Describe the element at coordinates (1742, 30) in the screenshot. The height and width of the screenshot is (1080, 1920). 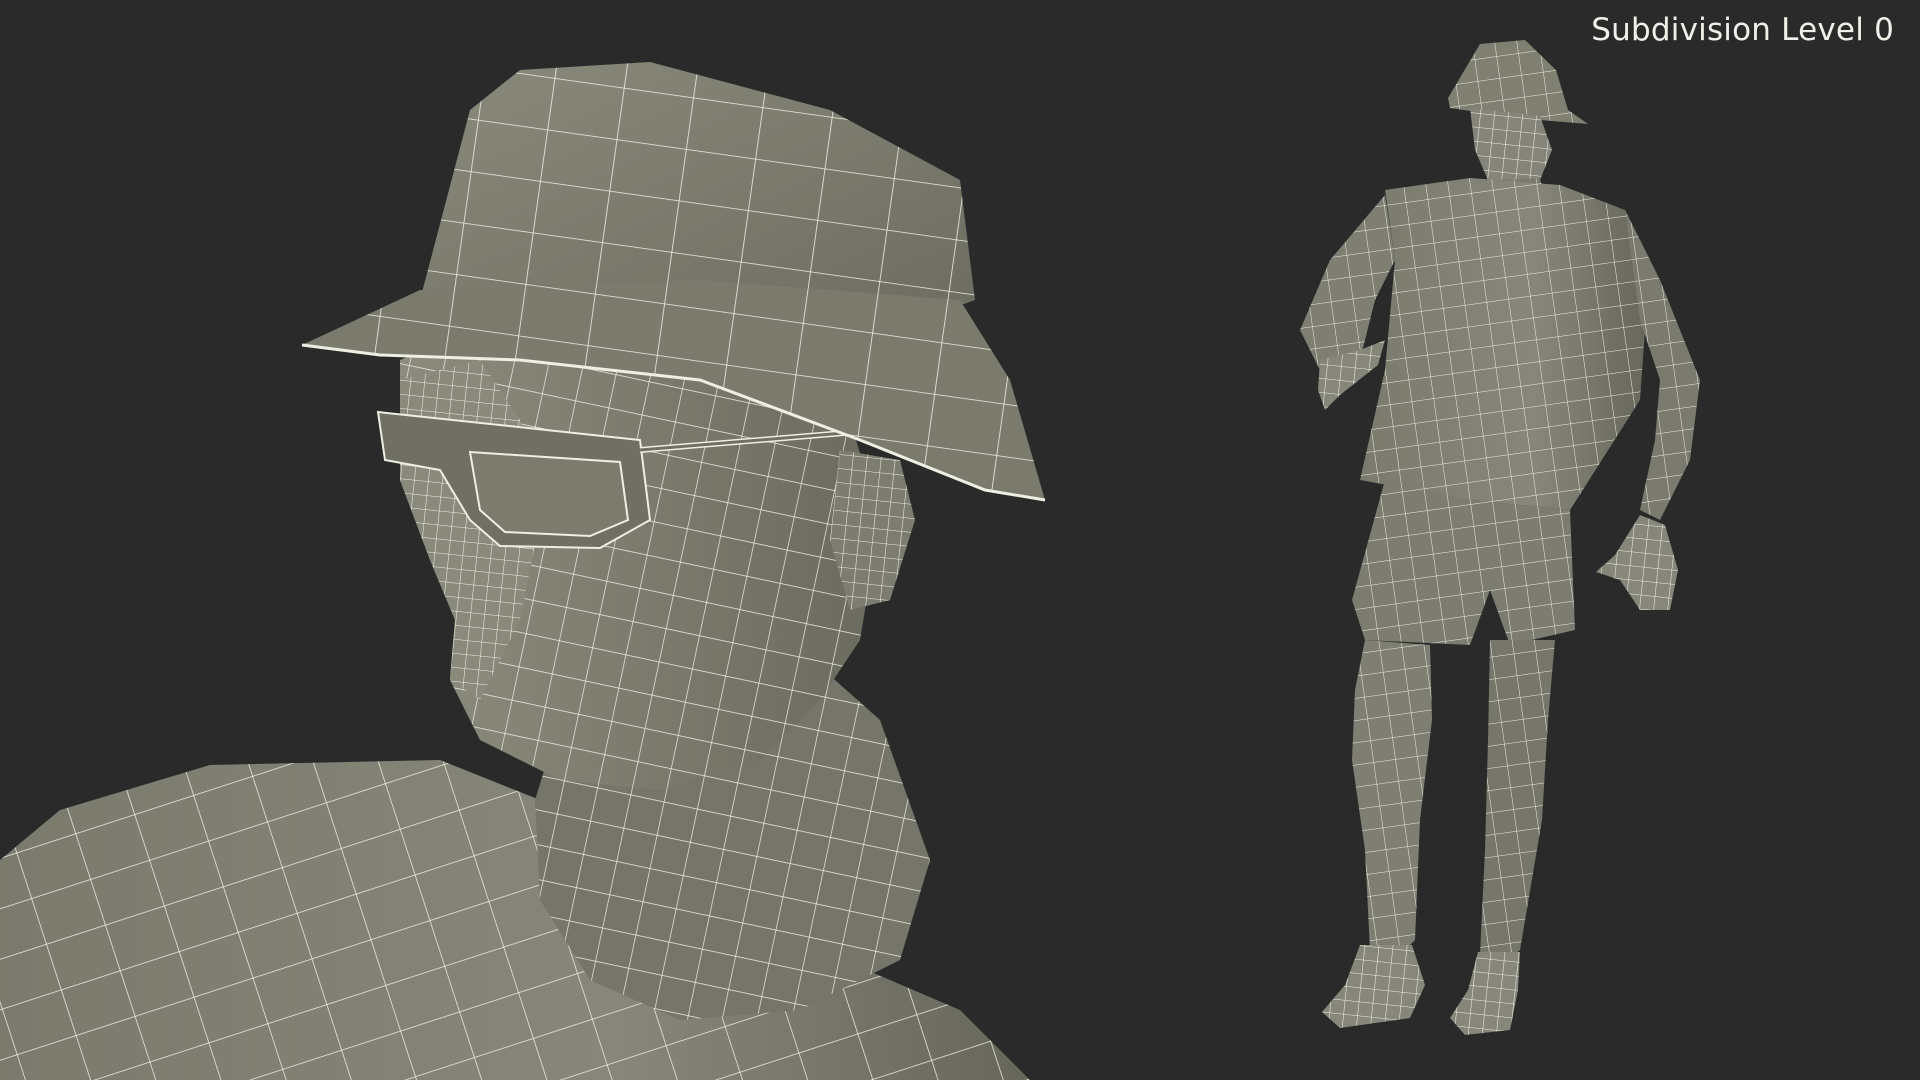
I see `subdivision-level-label: Subdivision Level 0` at that location.